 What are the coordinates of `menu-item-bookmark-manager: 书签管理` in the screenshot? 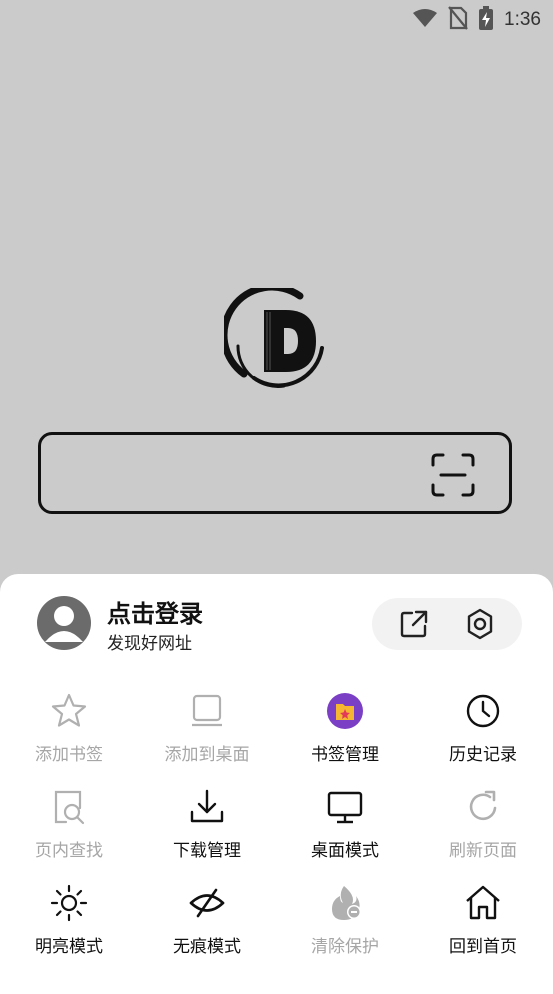 It's located at (345, 732).